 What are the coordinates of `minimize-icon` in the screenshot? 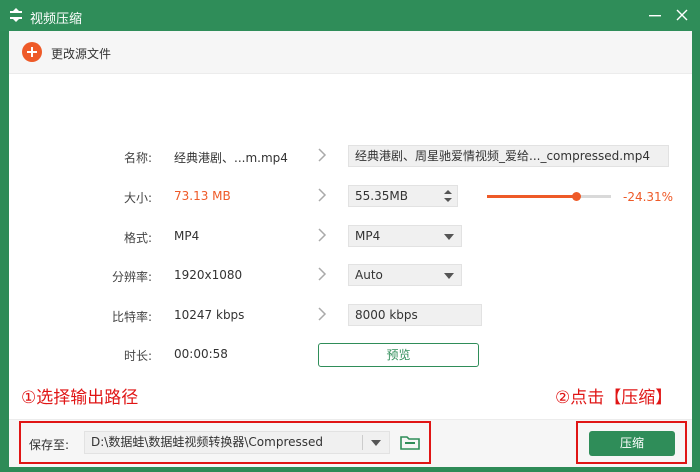 It's located at (655, 15).